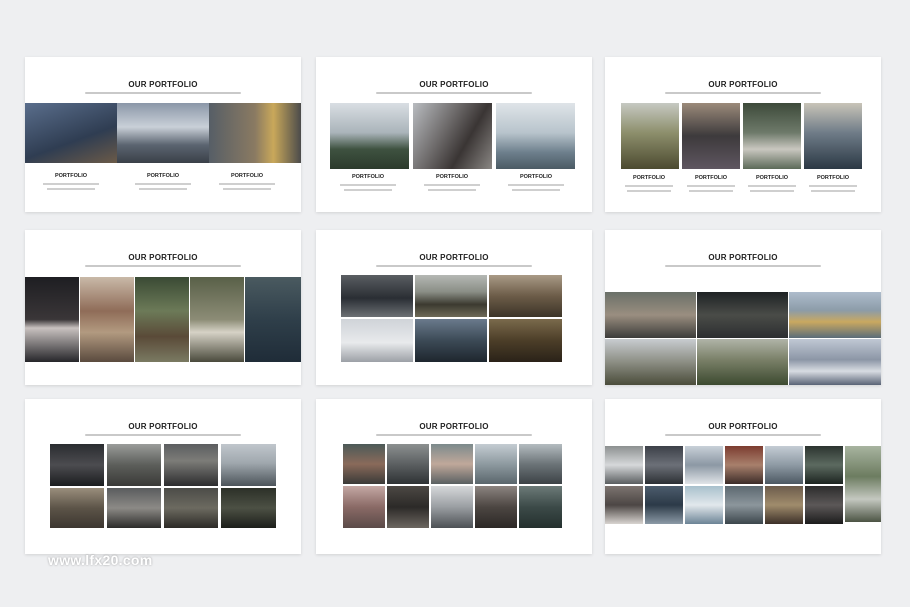 Image resolution: width=910 pixels, height=607 pixels. I want to click on slide-thumbnail-4: OUR PORTFOLIO, so click(163, 307).